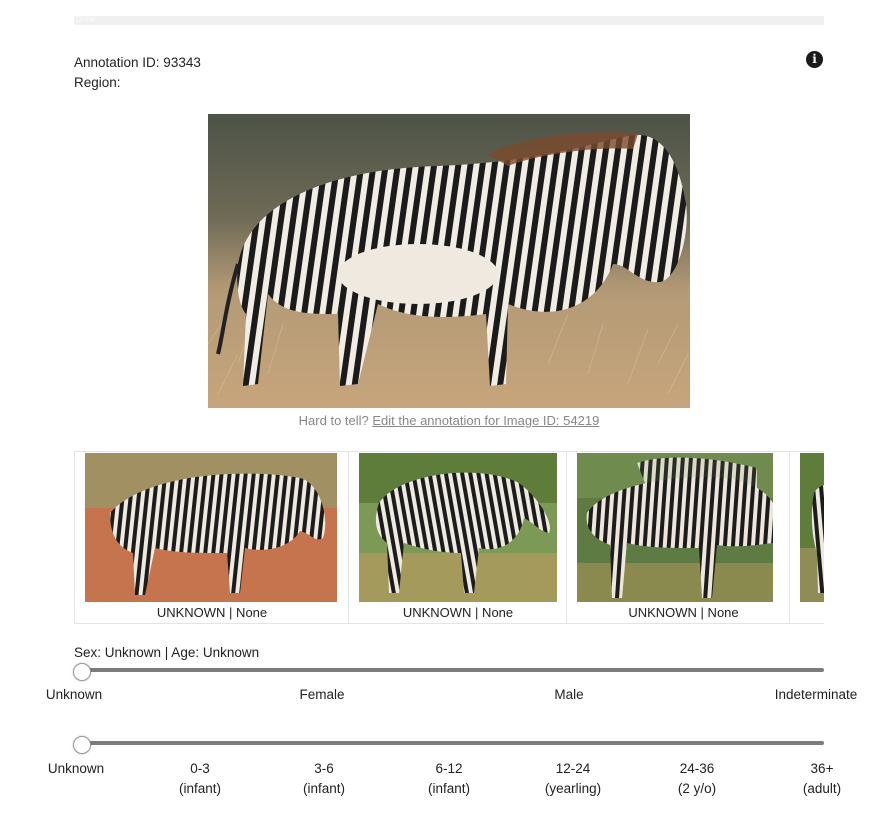 Image resolution: width=883 pixels, height=818 pixels. What do you see at coordinates (822, 779) in the screenshot?
I see `age-tick: 36+ (adult)` at bounding box center [822, 779].